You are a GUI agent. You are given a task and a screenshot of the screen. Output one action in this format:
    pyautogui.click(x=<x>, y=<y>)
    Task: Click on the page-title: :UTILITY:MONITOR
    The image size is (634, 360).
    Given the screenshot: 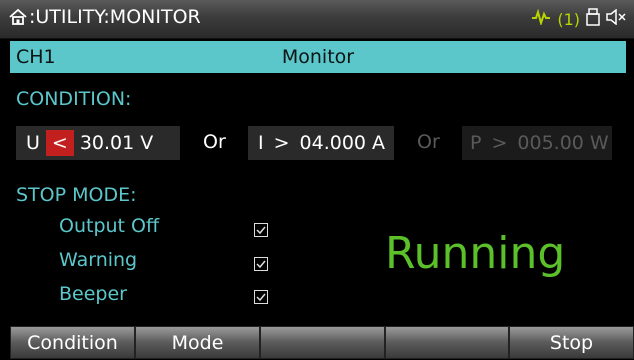 What is the action you would take?
    pyautogui.click(x=115, y=17)
    